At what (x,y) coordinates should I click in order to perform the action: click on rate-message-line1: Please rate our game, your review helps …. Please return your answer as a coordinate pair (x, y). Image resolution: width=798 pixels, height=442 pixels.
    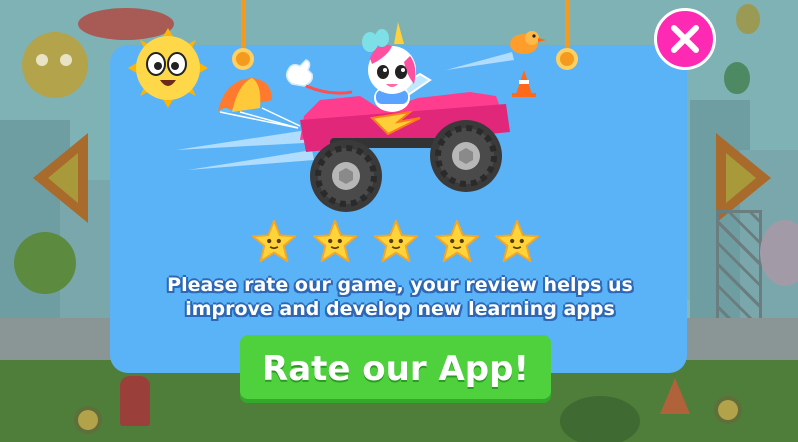
    Looking at the image, I should click on (400, 285).